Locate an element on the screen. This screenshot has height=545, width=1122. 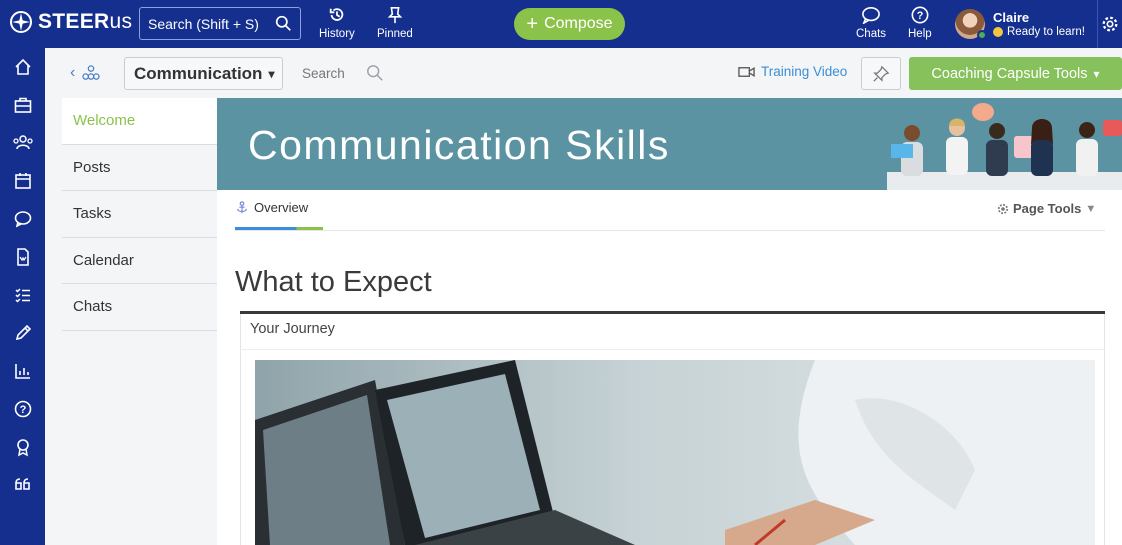
compose-button: + Compose is located at coordinates (569, 24).